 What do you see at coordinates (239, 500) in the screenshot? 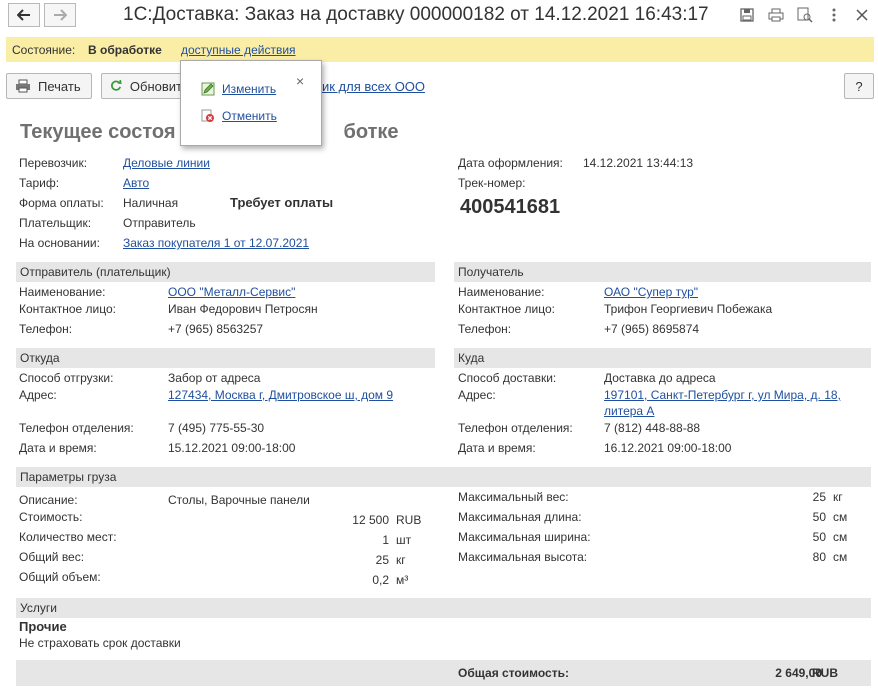
I see `cargo-desc-value: Столы, Варочные панели` at bounding box center [239, 500].